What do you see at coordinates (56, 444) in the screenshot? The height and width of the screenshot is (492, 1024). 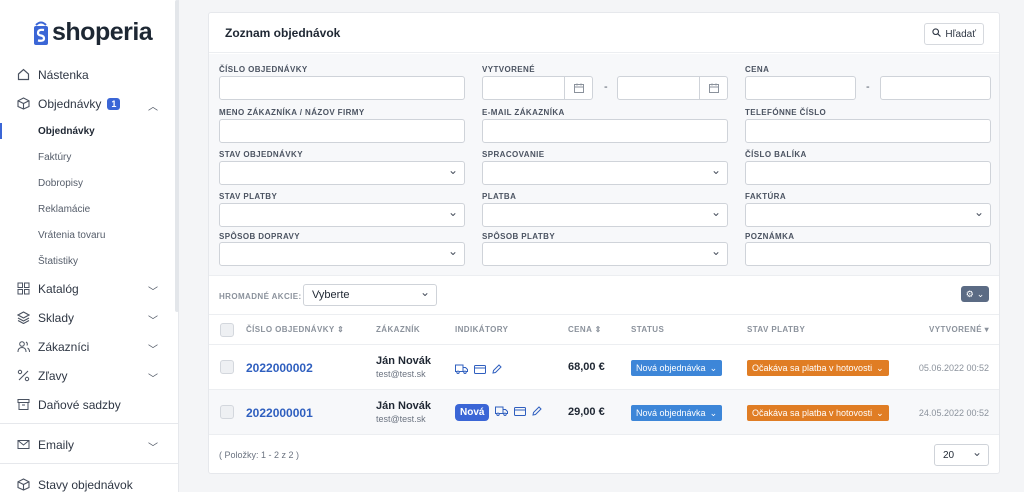 I see `sidebar-item-label: Emaily` at bounding box center [56, 444].